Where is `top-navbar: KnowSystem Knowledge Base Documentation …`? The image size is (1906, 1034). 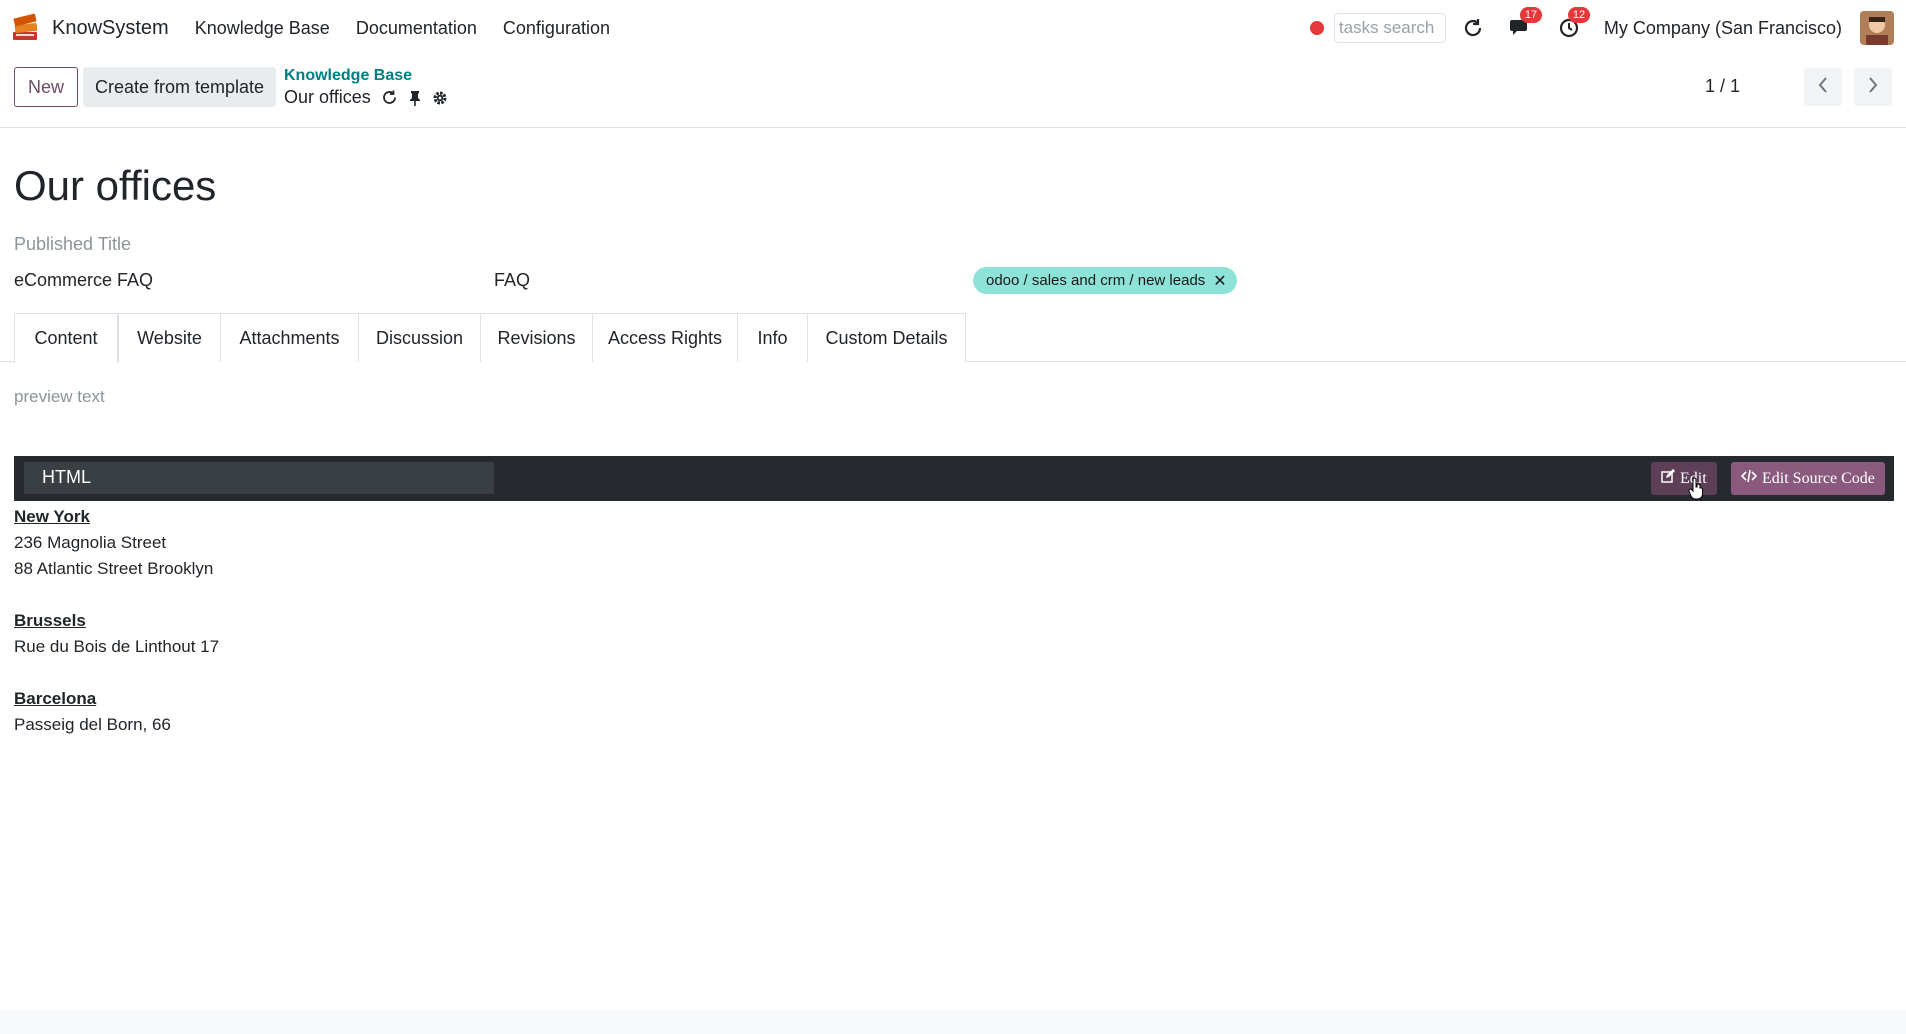
top-navbar: KnowSystem Knowledge Base Documentation … is located at coordinates (953, 28).